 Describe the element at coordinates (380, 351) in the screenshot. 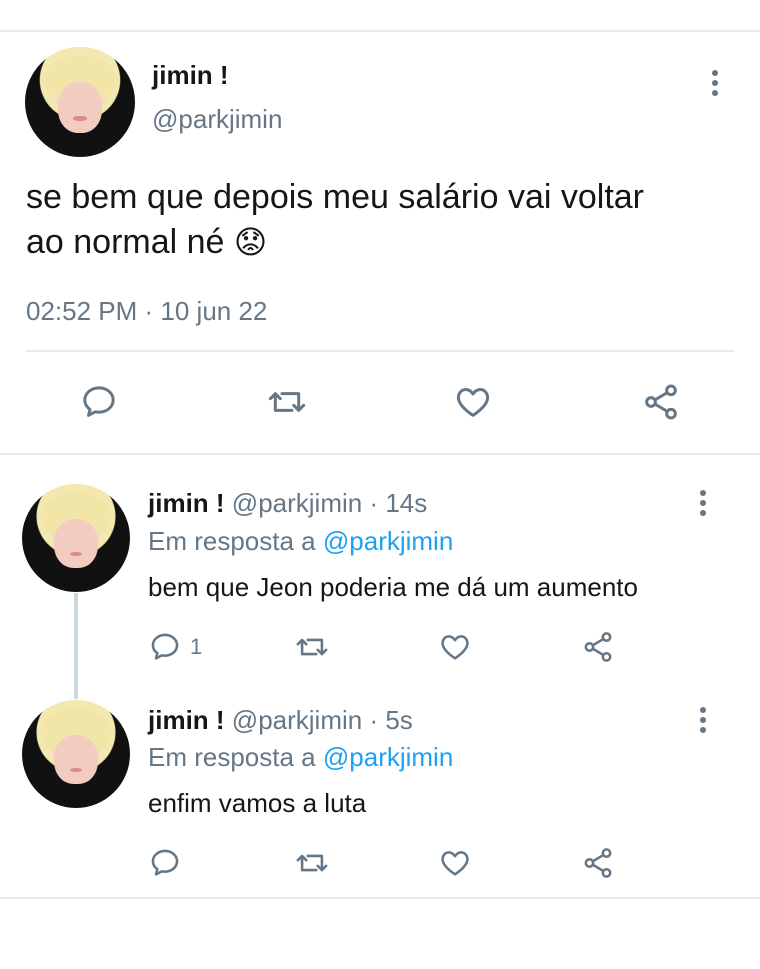

I see `action-divider` at that location.